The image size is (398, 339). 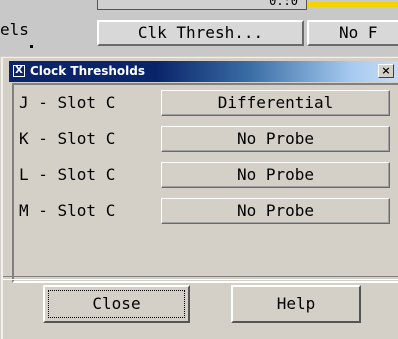 What do you see at coordinates (67, 174) in the screenshot?
I see `row-label-l: L - Slot C` at bounding box center [67, 174].